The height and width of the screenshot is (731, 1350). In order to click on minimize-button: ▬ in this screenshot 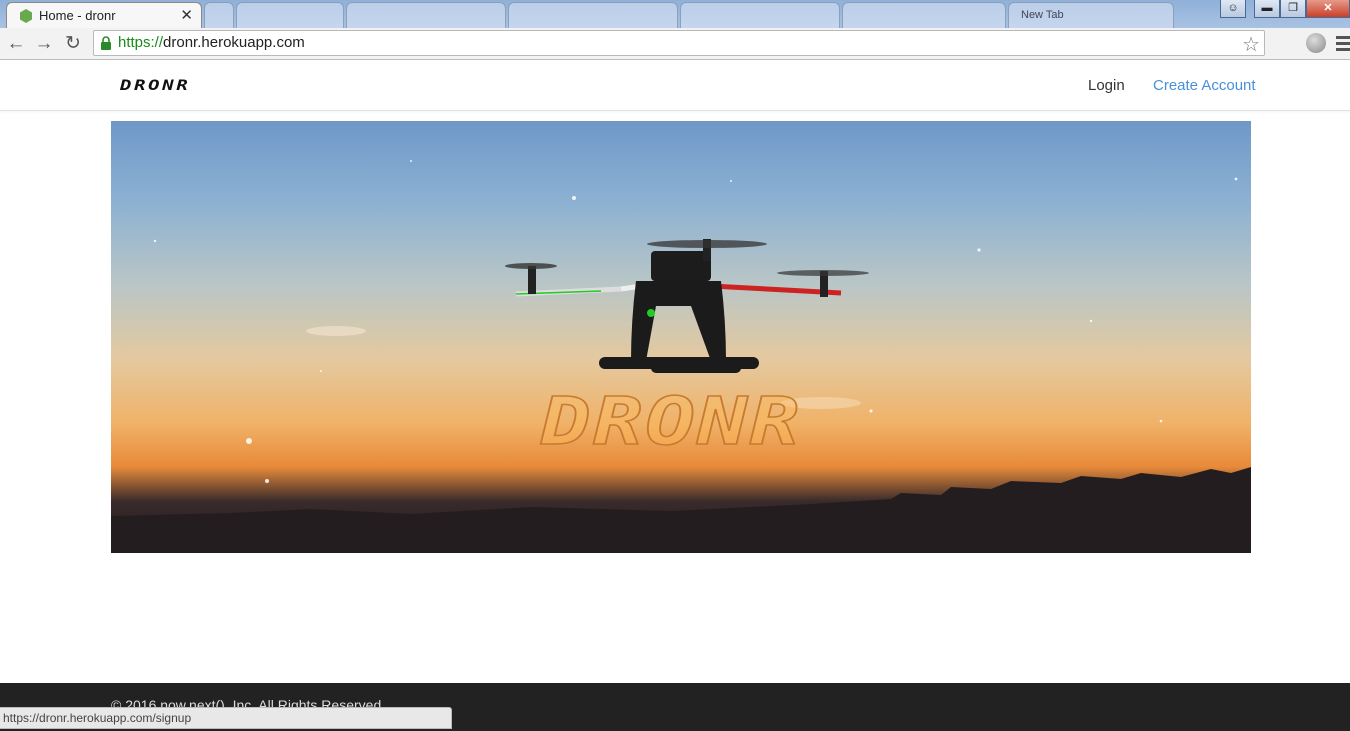, I will do `click(1267, 9)`.